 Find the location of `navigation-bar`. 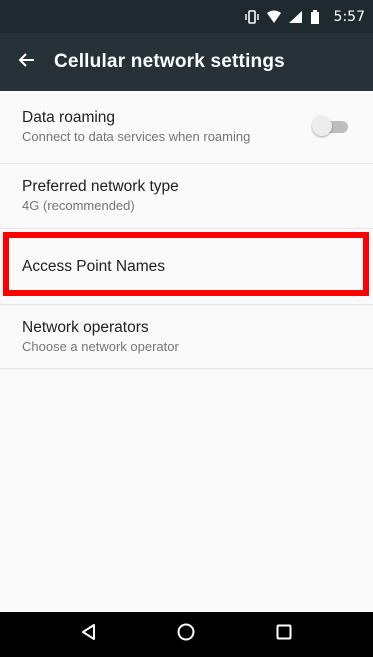

navigation-bar is located at coordinates (186, 634).